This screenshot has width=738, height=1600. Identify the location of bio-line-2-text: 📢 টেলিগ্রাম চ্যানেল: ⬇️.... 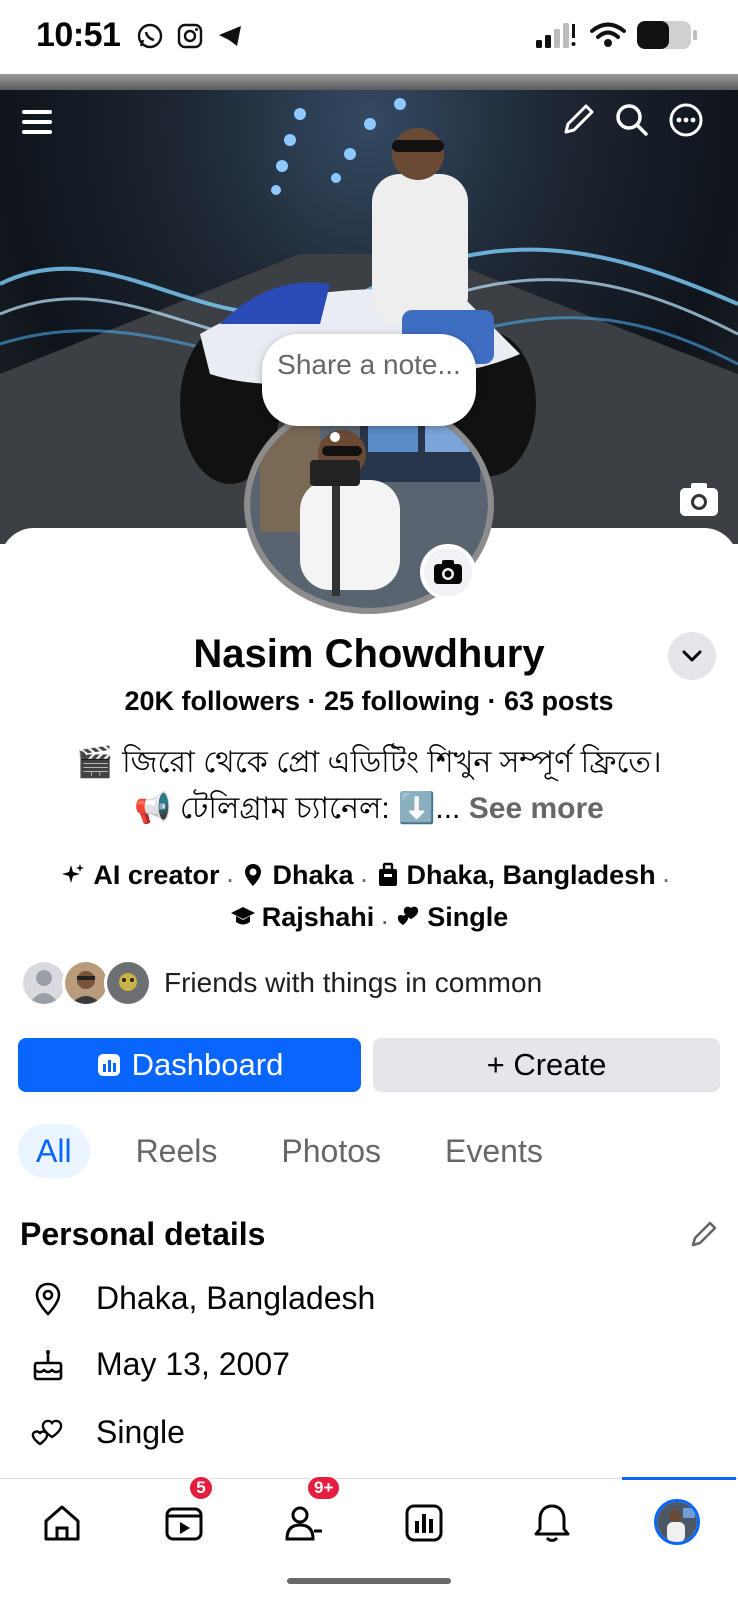
(297, 808).